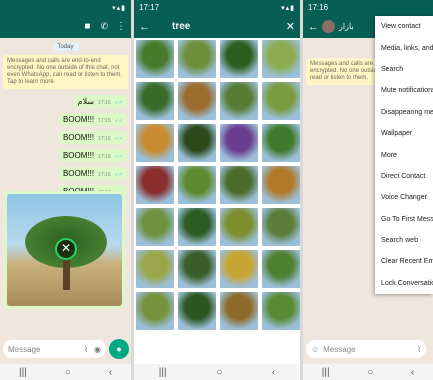 The width and height of the screenshot is (433, 380). Describe the element at coordinates (119, 8) in the screenshot. I see `status-icons: ▾▴▮` at that location.